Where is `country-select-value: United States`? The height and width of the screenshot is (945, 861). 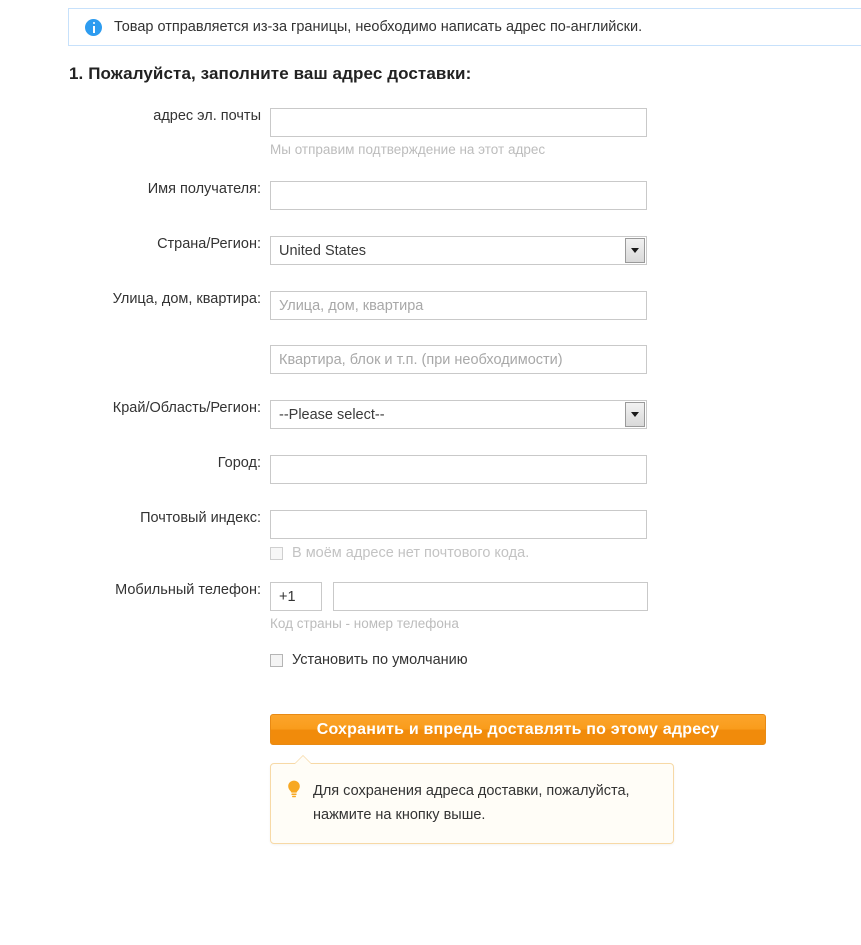 country-select-value: United States is located at coordinates (323, 250).